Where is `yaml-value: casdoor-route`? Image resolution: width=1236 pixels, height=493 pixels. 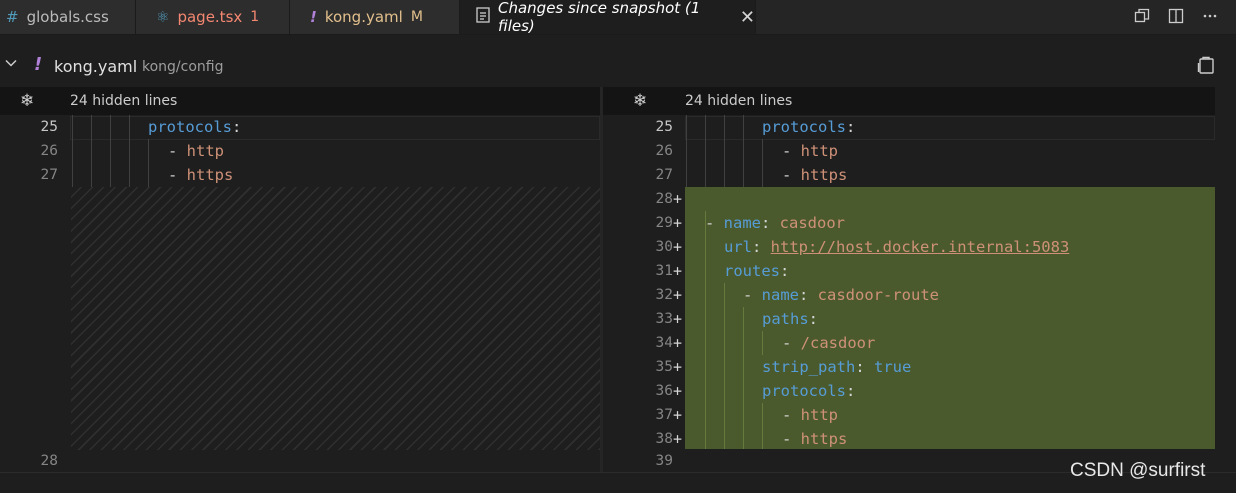 yaml-value: casdoor-route is located at coordinates (878, 295).